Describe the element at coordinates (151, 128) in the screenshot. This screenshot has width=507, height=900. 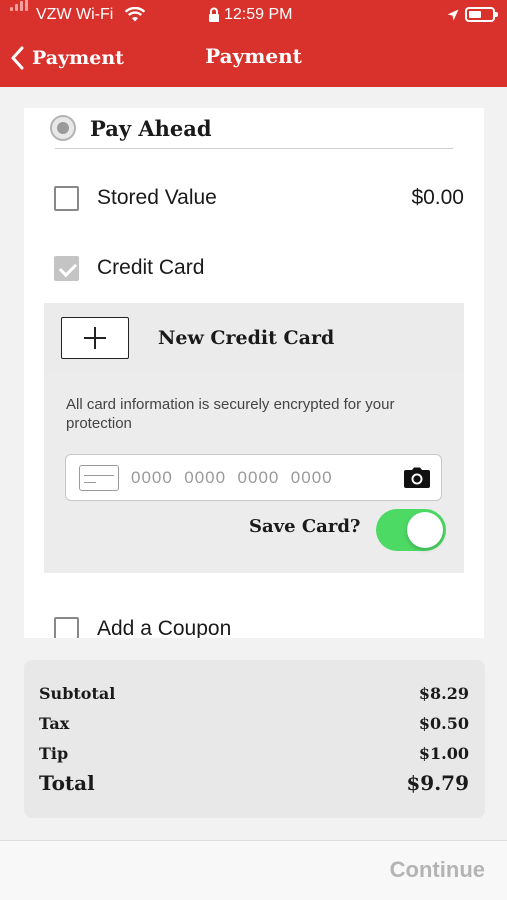
I see `pay-ahead-label: Pay Ahead` at that location.